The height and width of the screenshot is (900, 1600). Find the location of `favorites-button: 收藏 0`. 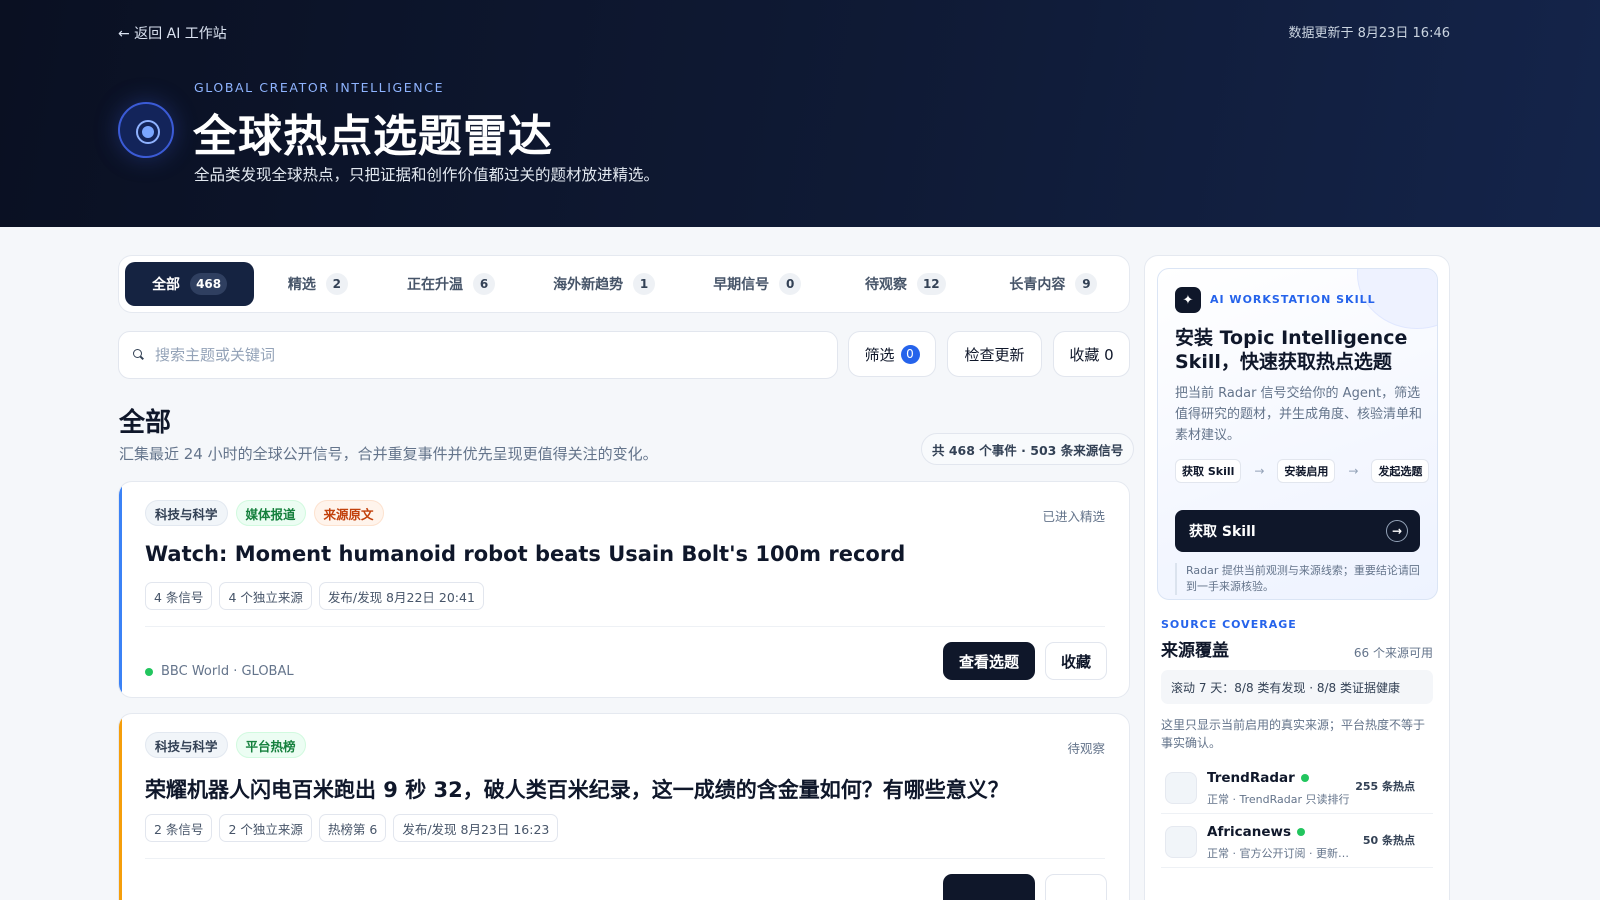

favorites-button: 收藏 0 is located at coordinates (1091, 354).